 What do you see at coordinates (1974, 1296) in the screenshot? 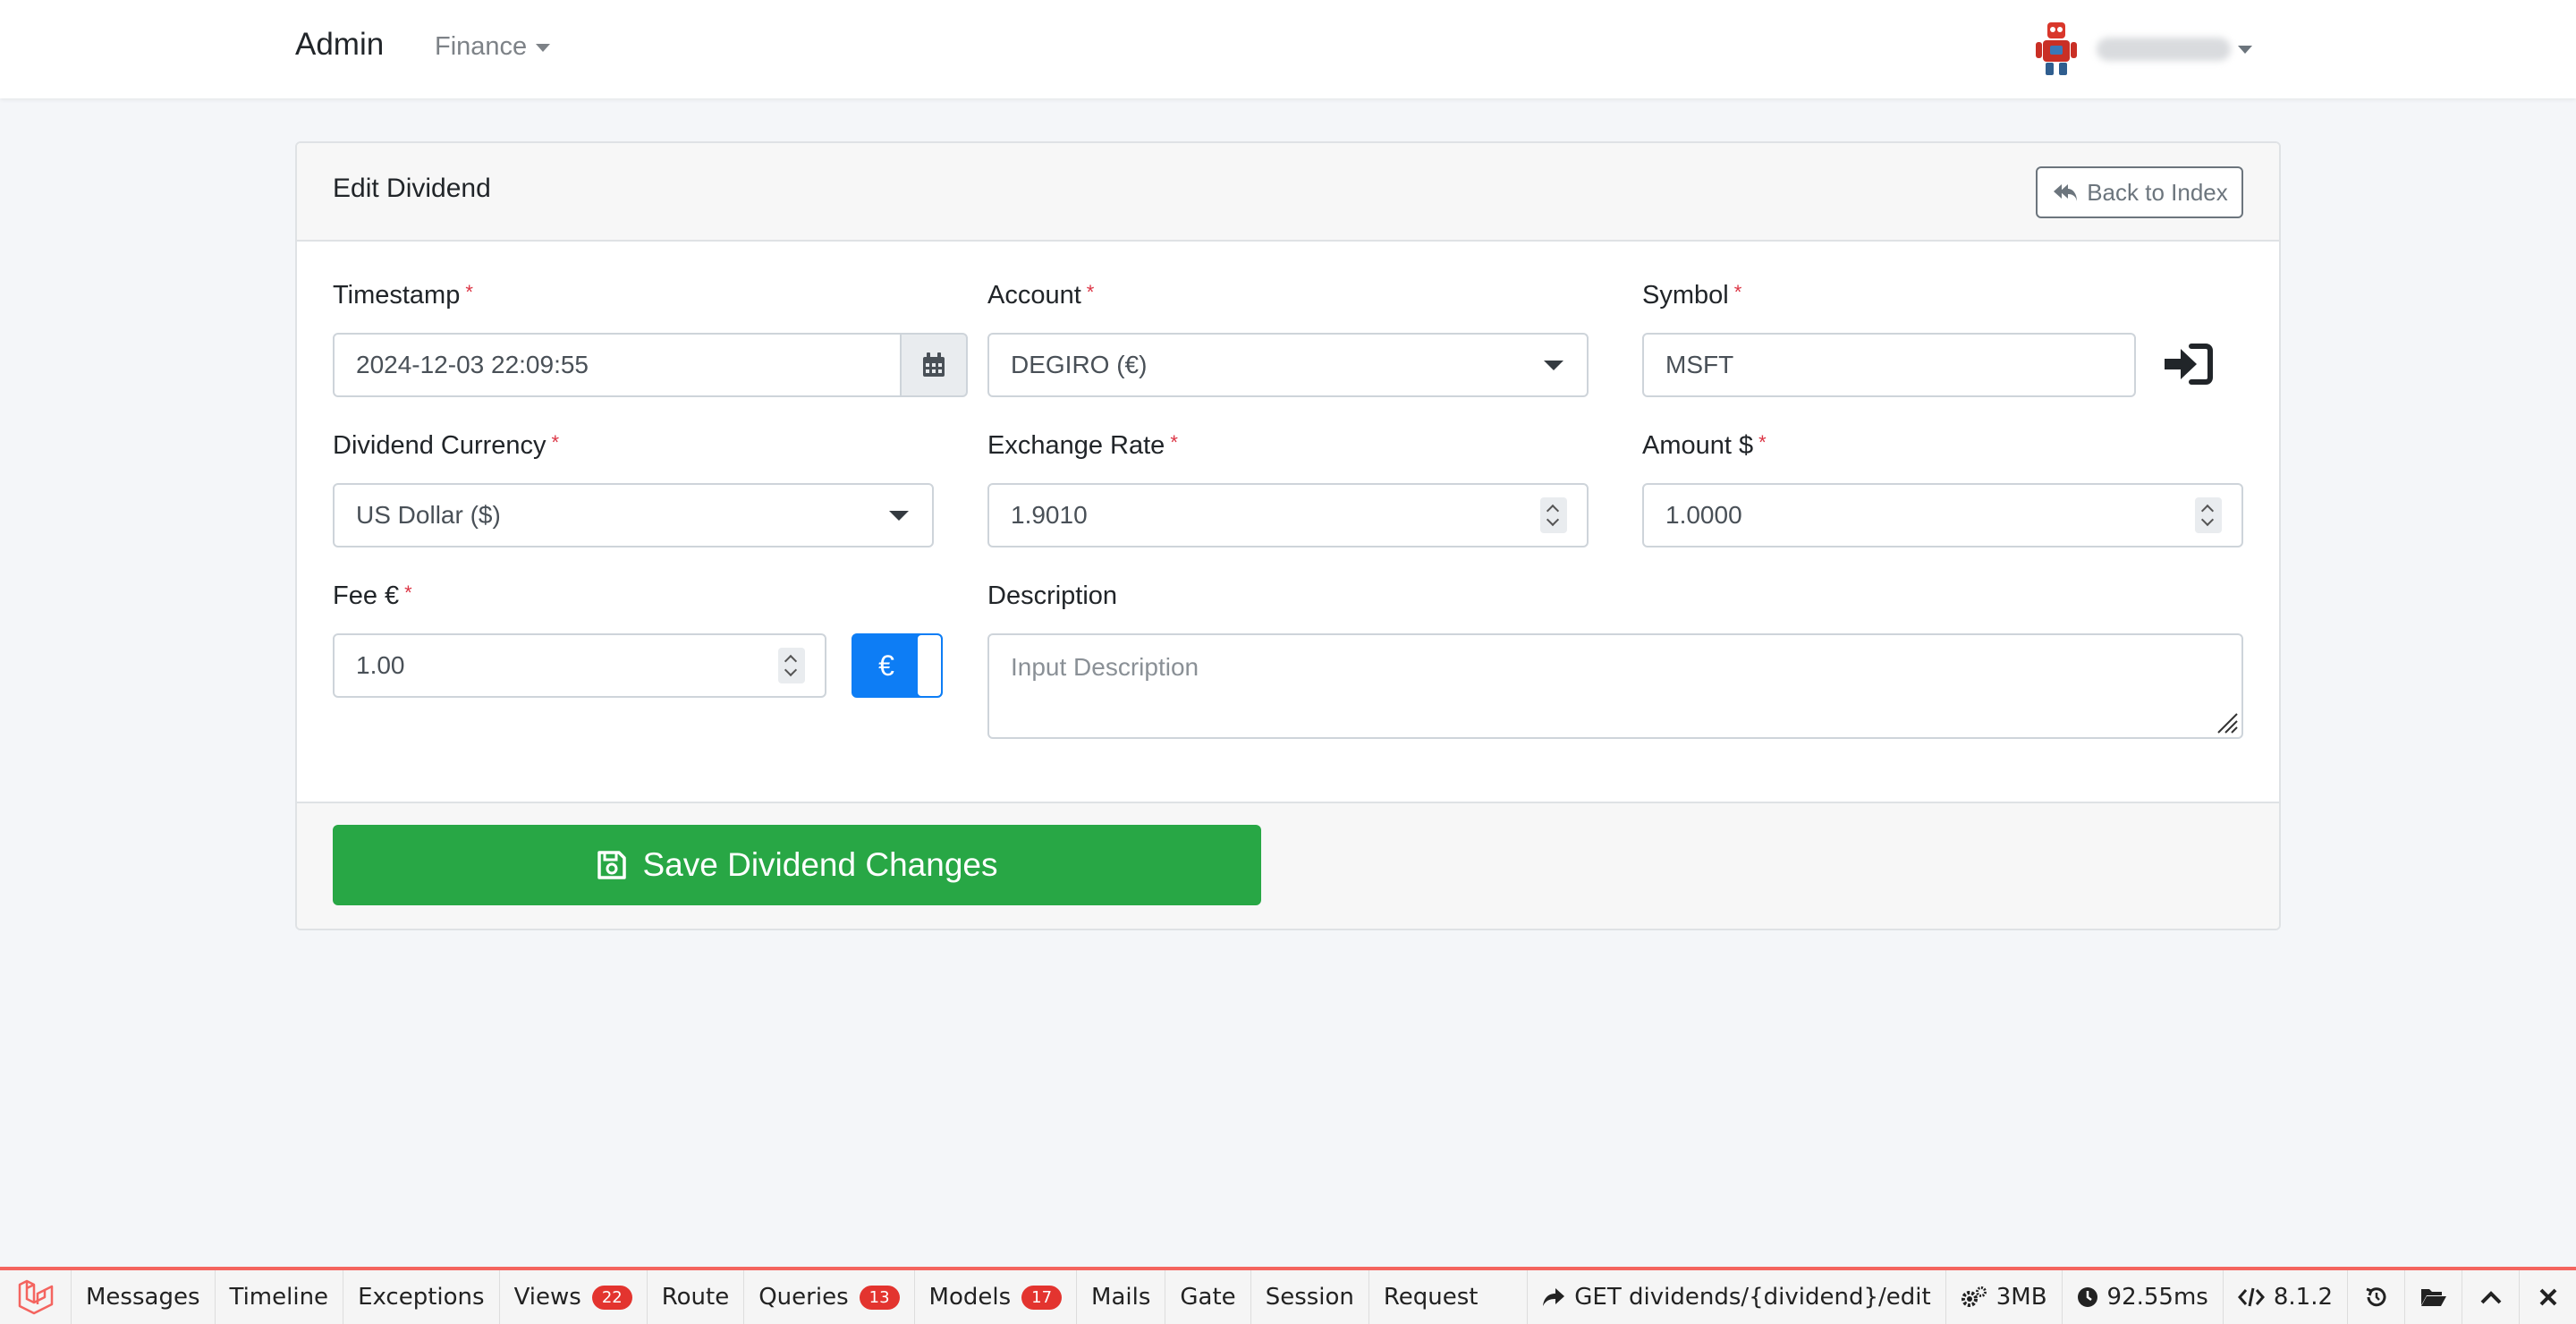
I see `cogs-icon` at bounding box center [1974, 1296].